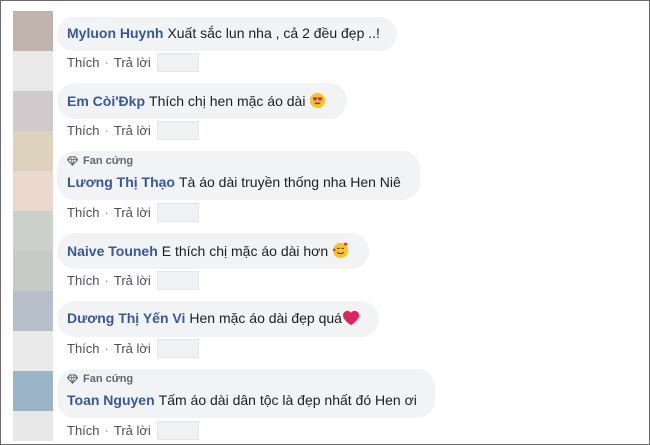 Image resolution: width=650 pixels, height=445 pixels. I want to click on heart-eyes-emoji-icon, so click(317, 102).